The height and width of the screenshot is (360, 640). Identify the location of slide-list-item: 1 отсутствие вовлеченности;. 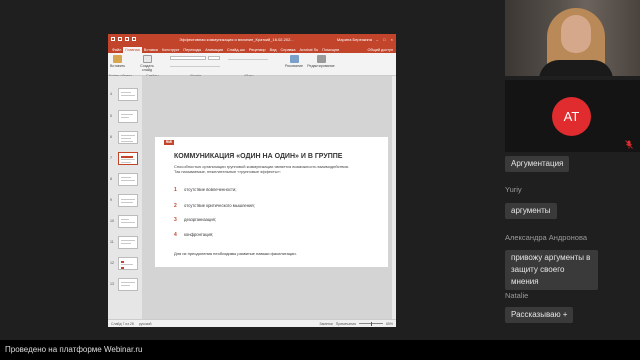
(205, 190).